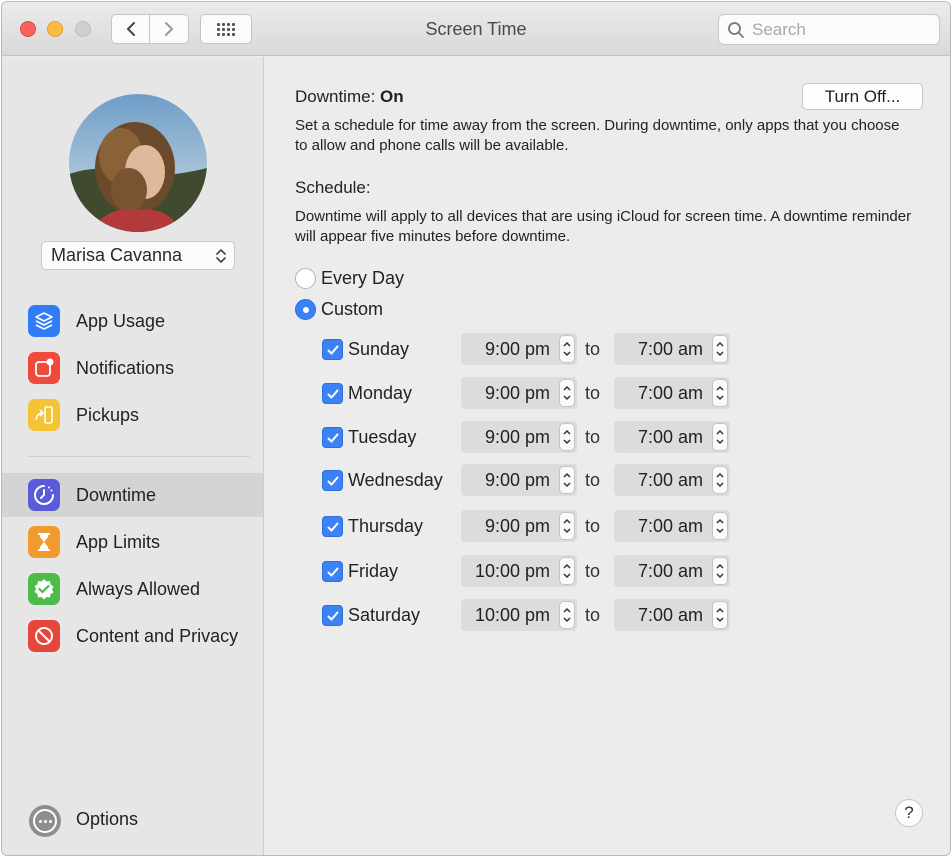 The image size is (952, 857). What do you see at coordinates (132, 415) in the screenshot?
I see `sidebar-item-pickups: Pickups` at bounding box center [132, 415].